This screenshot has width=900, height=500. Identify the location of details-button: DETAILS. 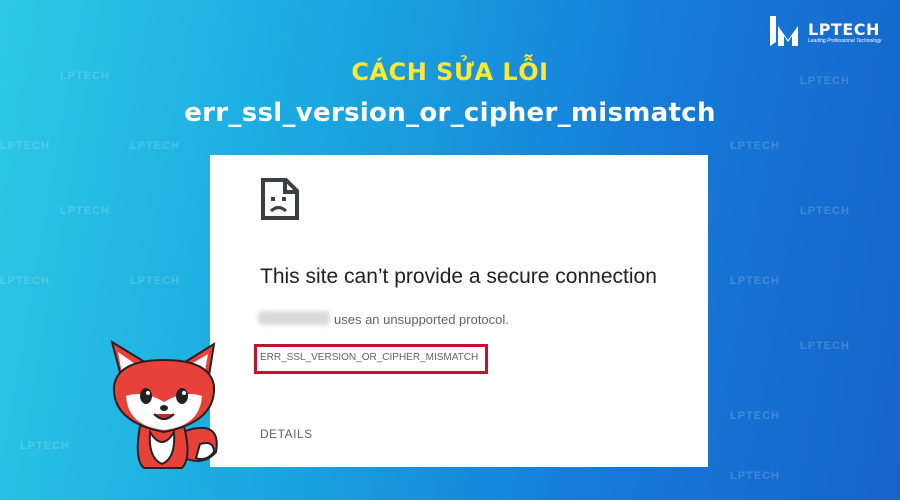
(286, 434).